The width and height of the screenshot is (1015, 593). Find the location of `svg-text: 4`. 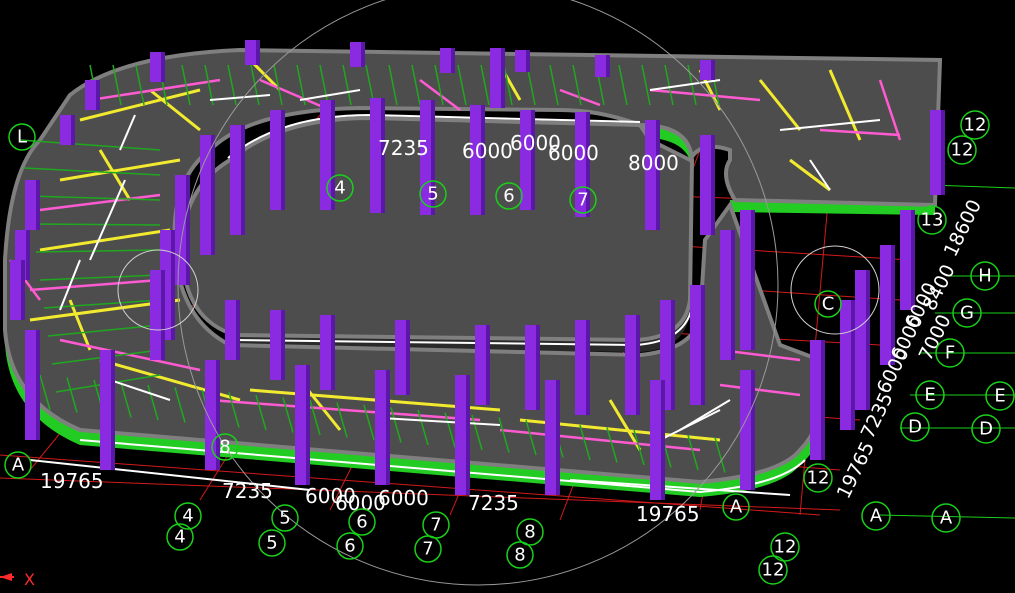

svg-text: 4 is located at coordinates (179, 537).